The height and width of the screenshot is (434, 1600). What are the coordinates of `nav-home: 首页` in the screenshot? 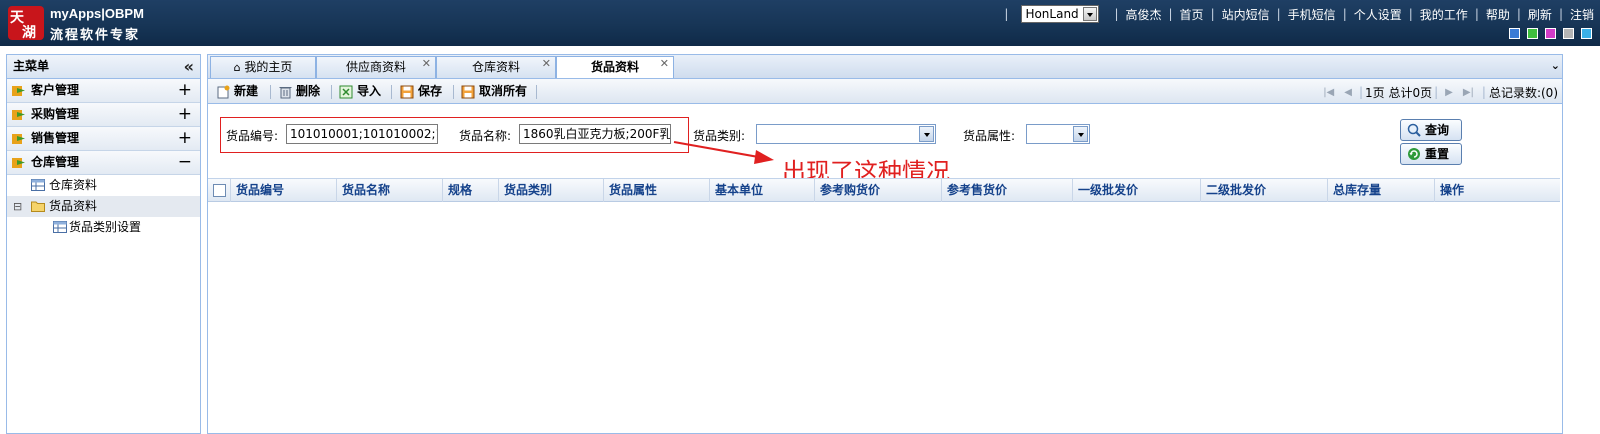 It's located at (1192, 14).